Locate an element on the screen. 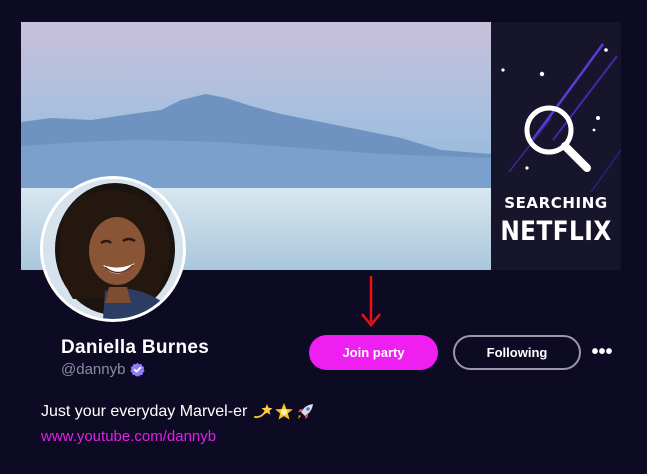 The height and width of the screenshot is (474, 647). following-button: Following is located at coordinates (517, 352).